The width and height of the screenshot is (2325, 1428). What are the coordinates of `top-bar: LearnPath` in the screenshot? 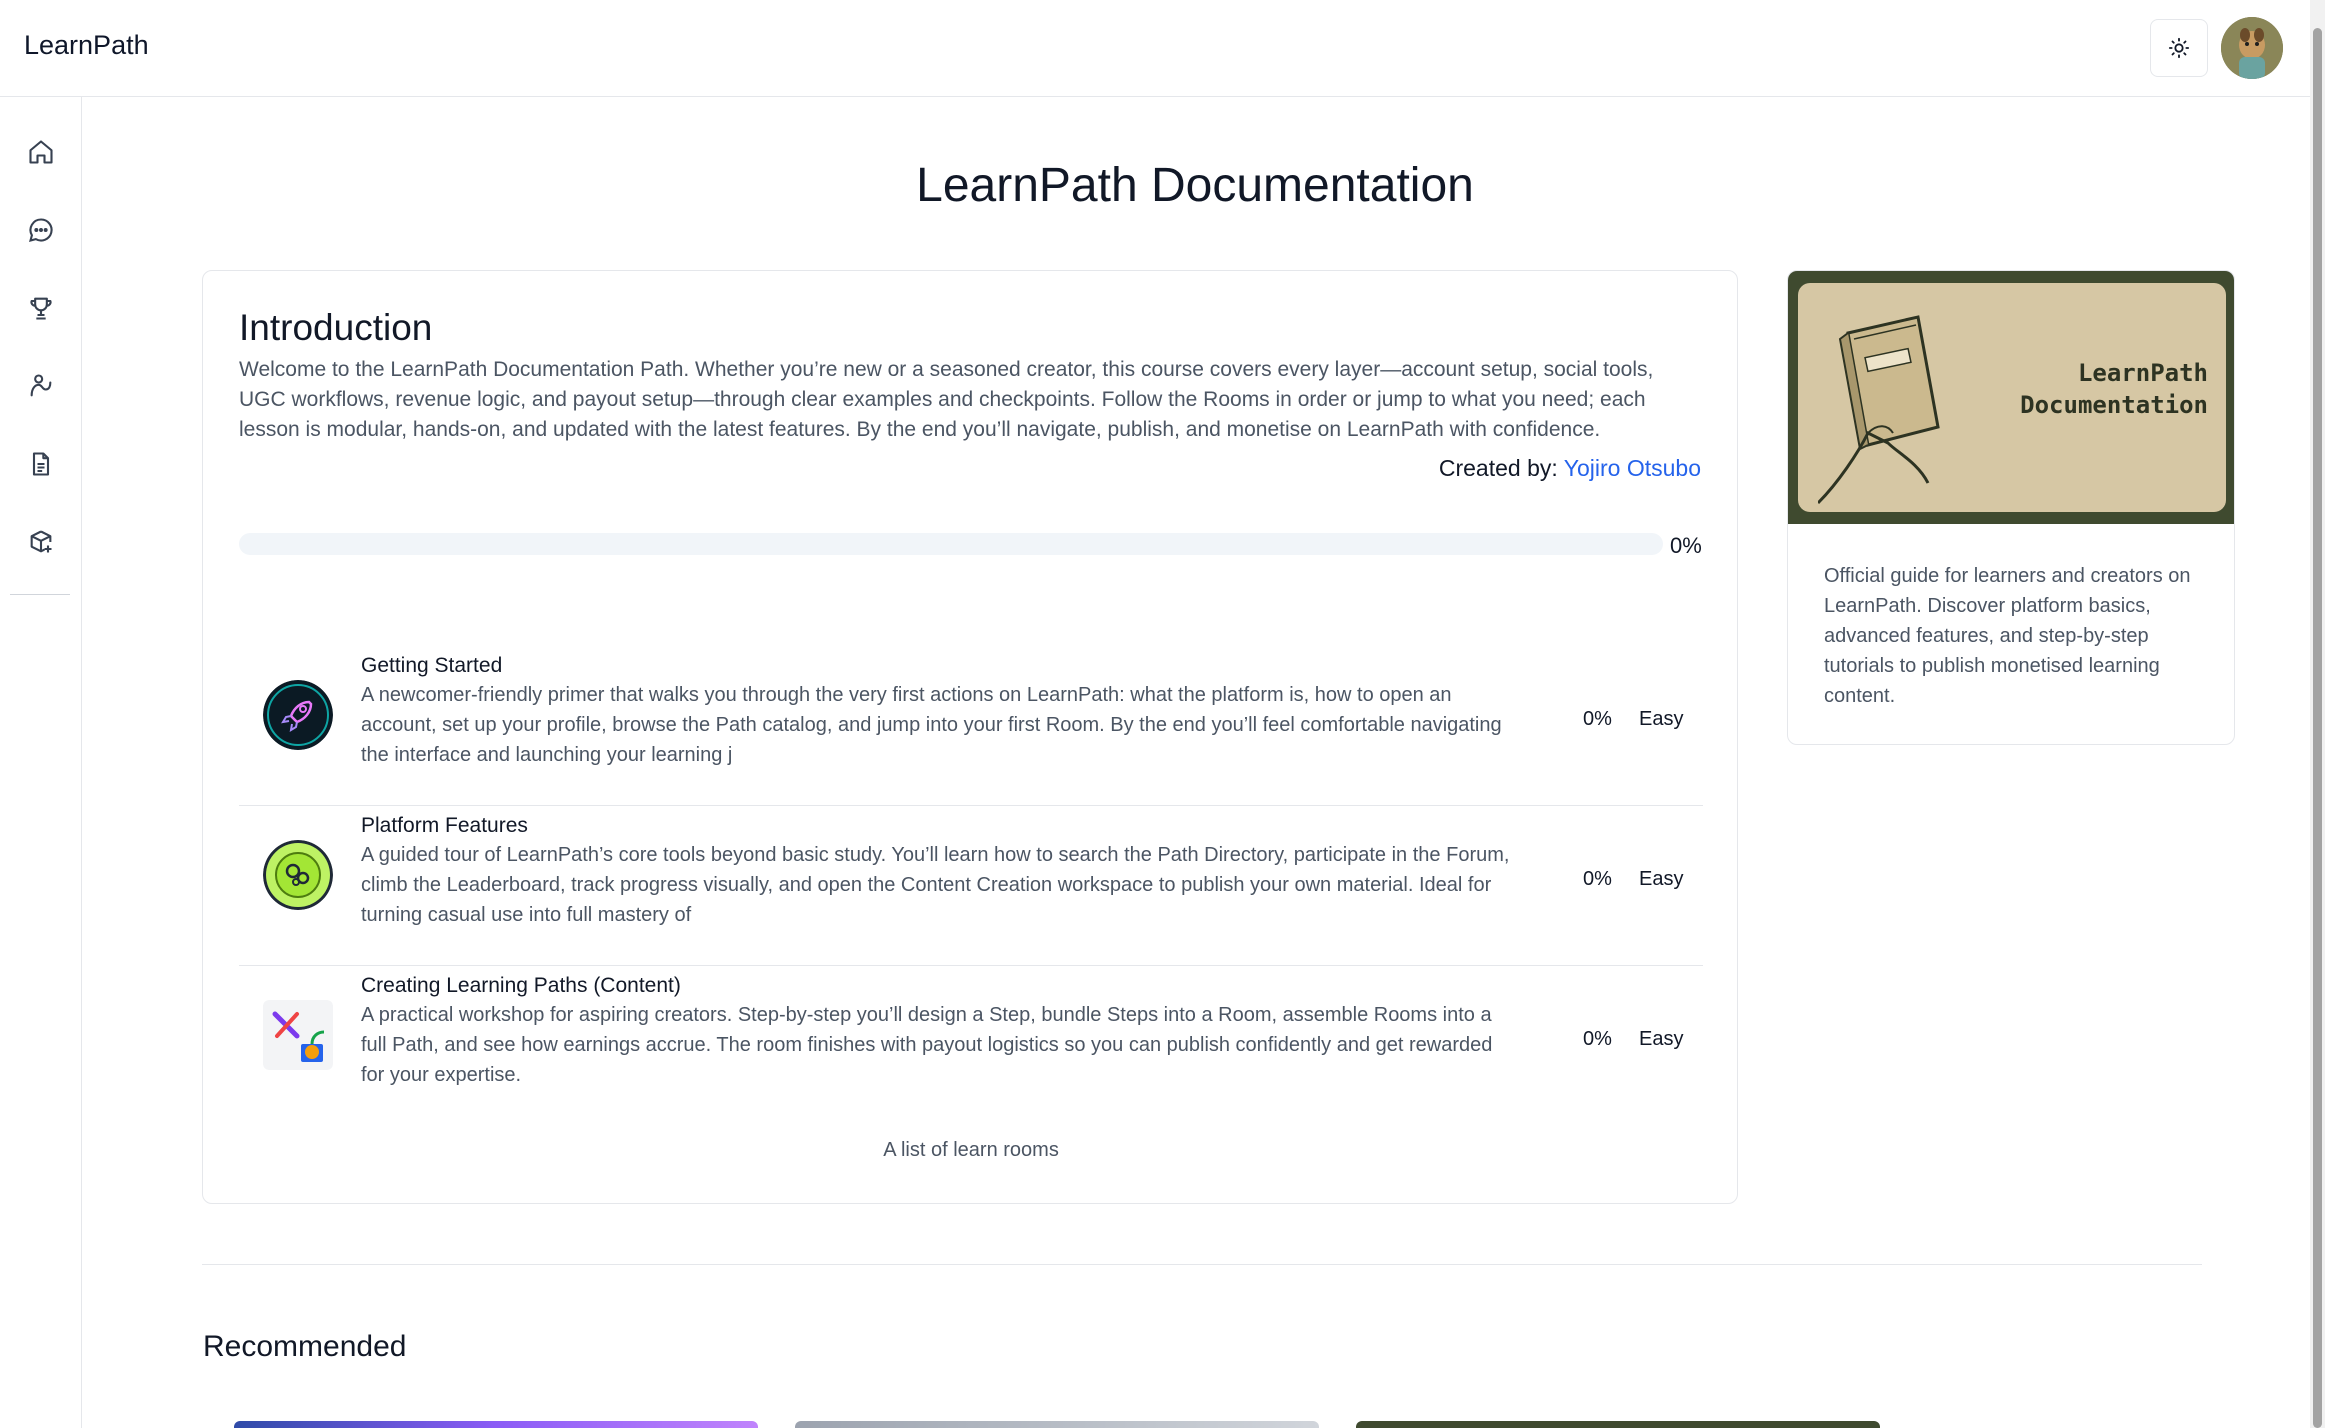 It's located at (1155, 48).